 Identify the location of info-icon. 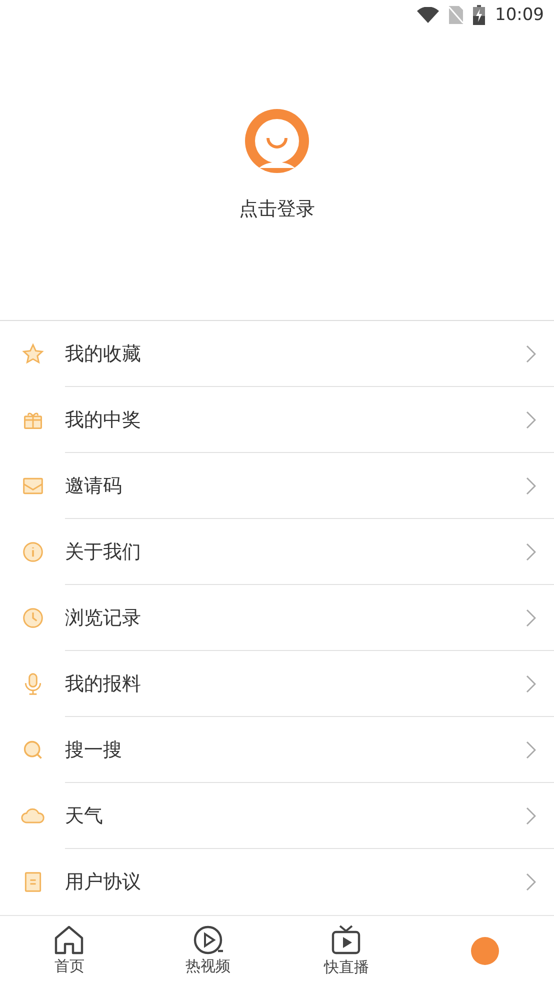
(33, 551).